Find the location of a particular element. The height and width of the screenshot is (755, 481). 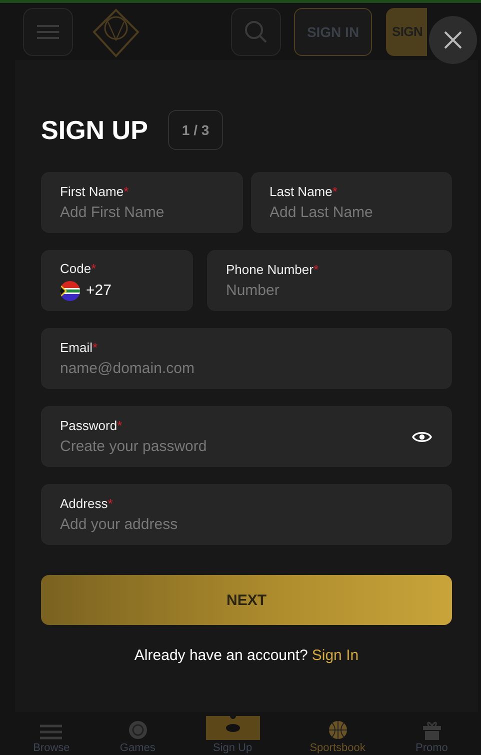

input-field: Add First Name is located at coordinates (141, 212).